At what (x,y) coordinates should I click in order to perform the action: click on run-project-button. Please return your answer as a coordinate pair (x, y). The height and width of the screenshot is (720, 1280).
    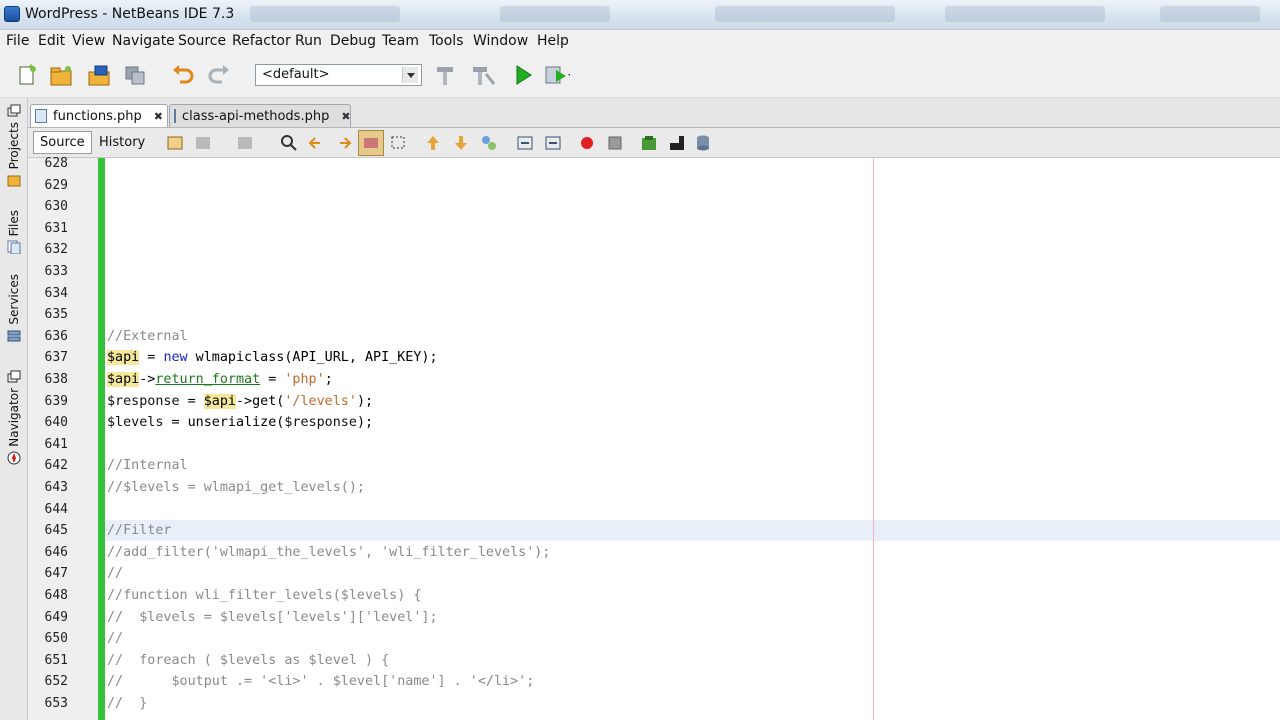
    Looking at the image, I should click on (523, 75).